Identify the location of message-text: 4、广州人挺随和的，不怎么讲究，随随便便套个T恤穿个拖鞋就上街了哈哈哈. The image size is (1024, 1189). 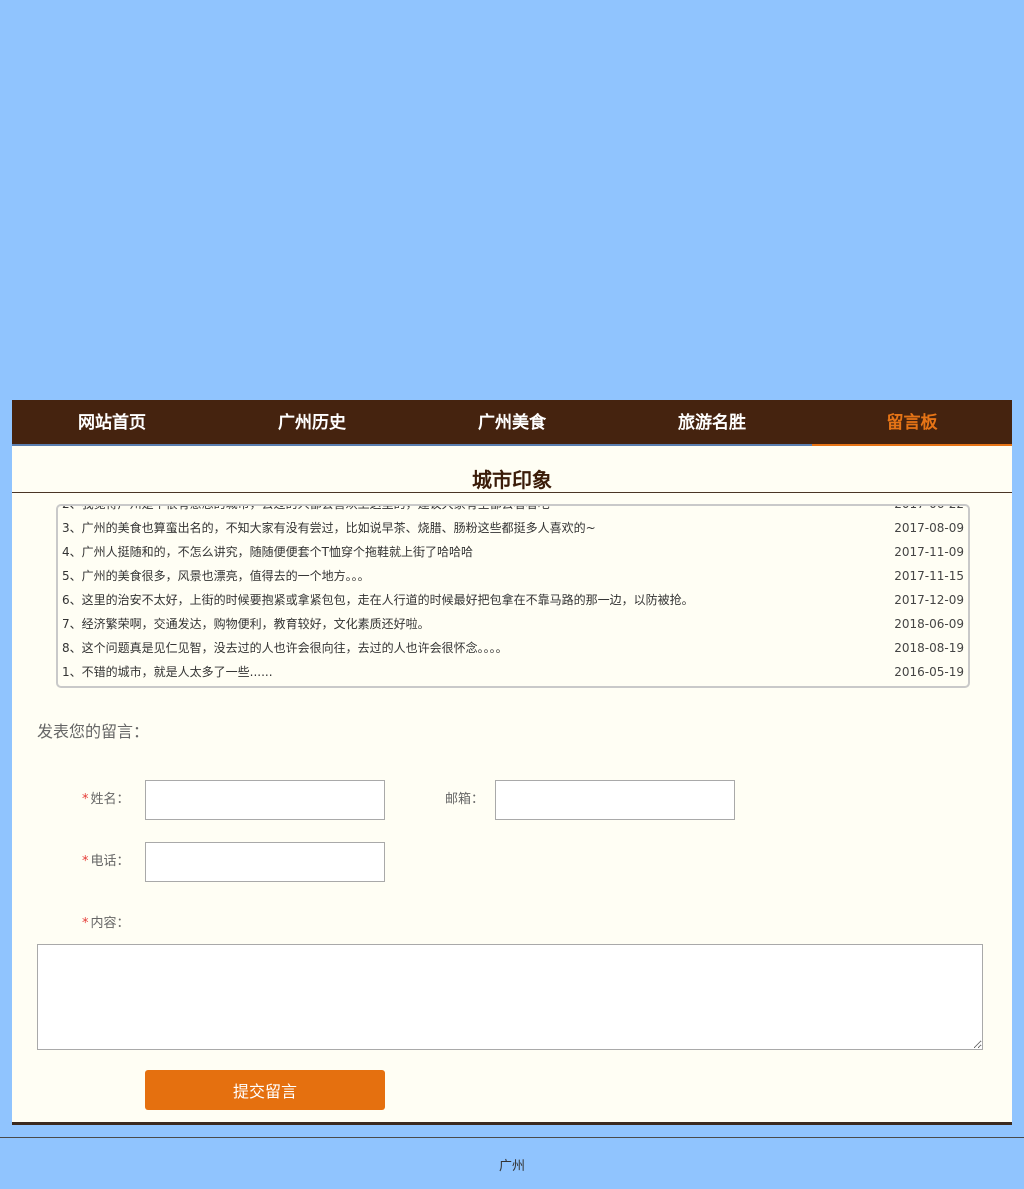
(267, 552).